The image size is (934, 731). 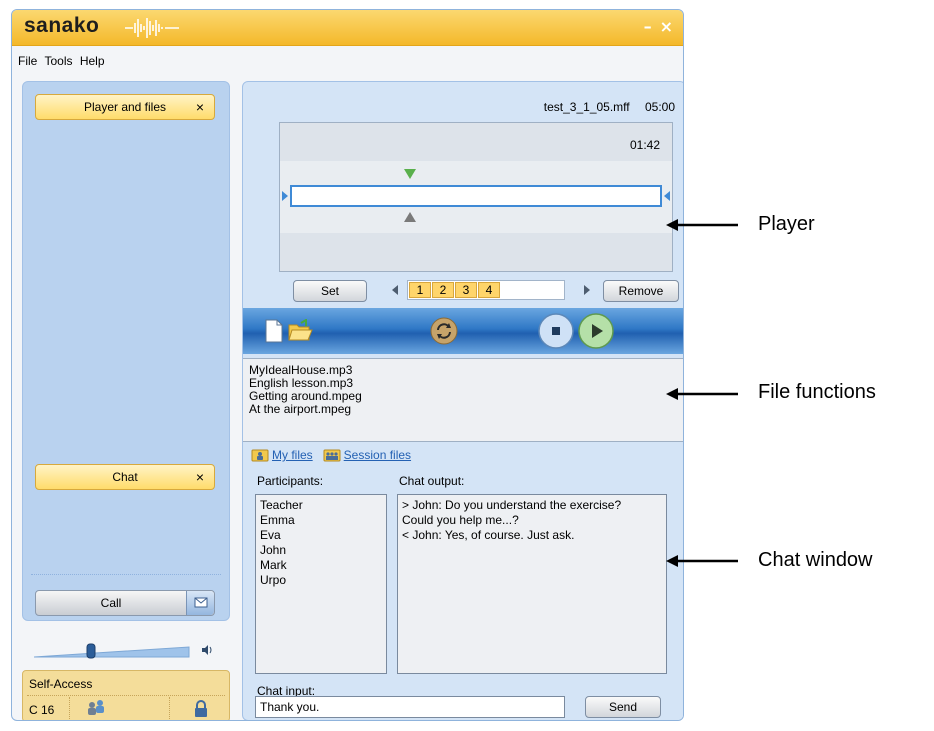 I want to click on marker-1: 1, so click(x=420, y=290).